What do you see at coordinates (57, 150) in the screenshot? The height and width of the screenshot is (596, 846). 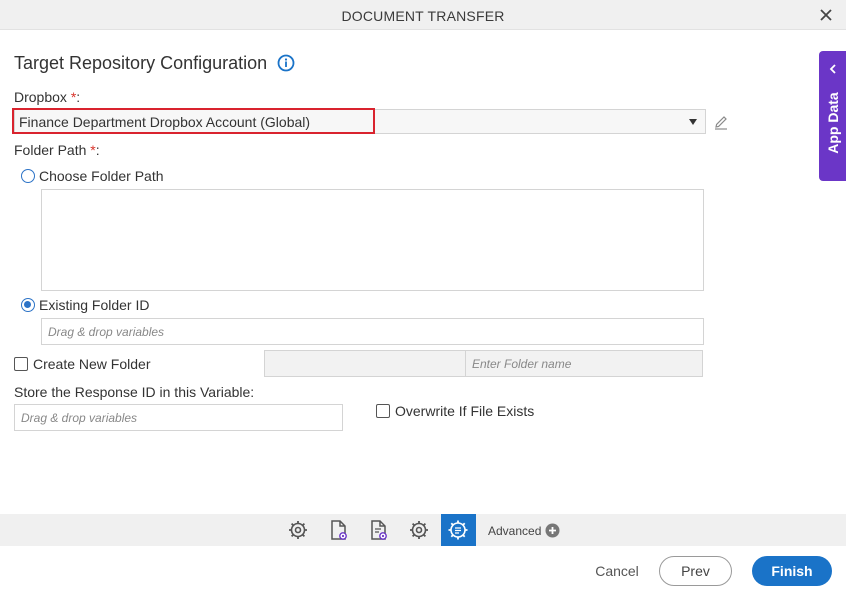 I see `folder-path-label: Folder Path *:` at bounding box center [57, 150].